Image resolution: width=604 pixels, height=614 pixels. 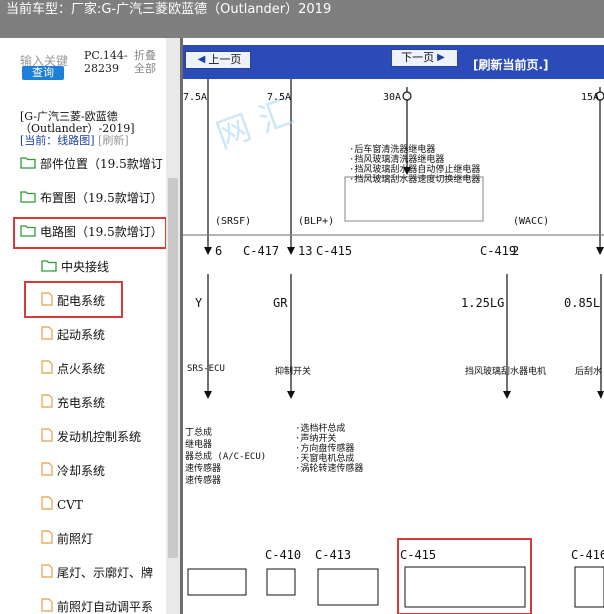 I want to click on next-label: 下一页, so click(x=418, y=57).